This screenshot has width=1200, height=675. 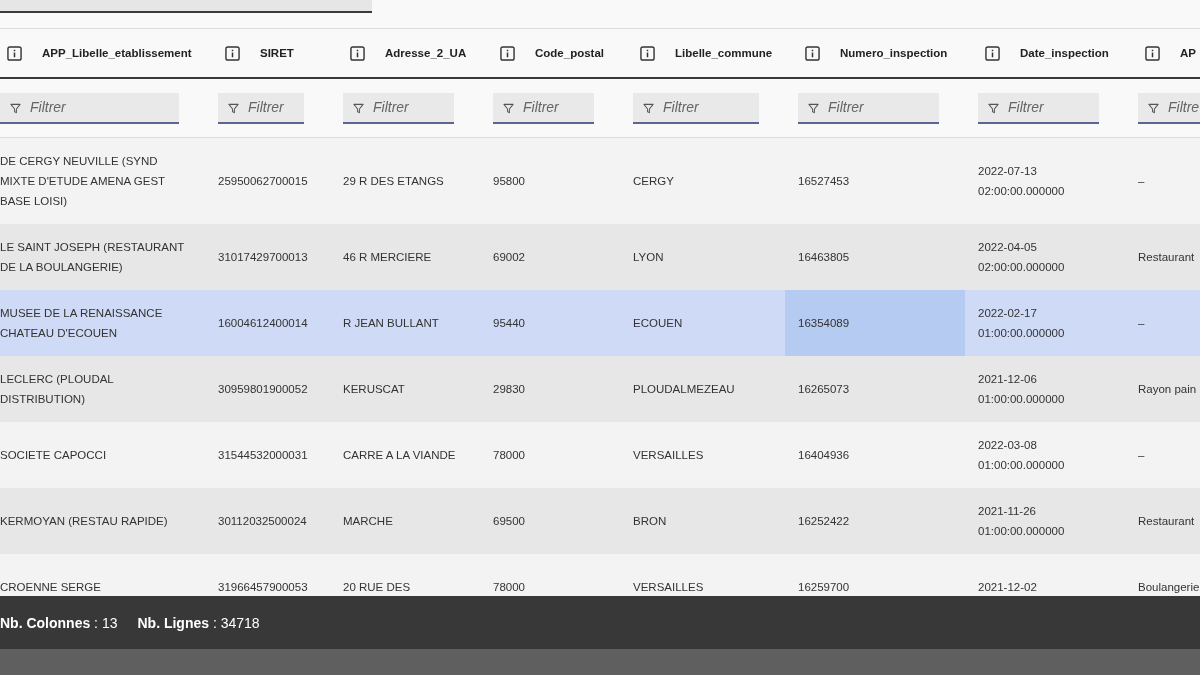 I want to click on table-cell-text: 2021-12-06 01:00:00.000000, so click(x=1022, y=389).